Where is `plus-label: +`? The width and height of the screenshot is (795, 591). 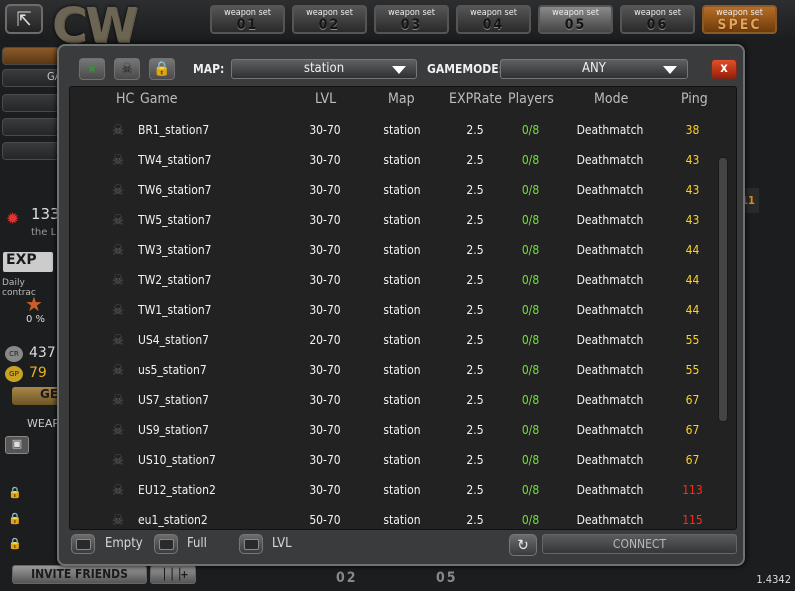
plus-label: + is located at coordinates (184, 574).